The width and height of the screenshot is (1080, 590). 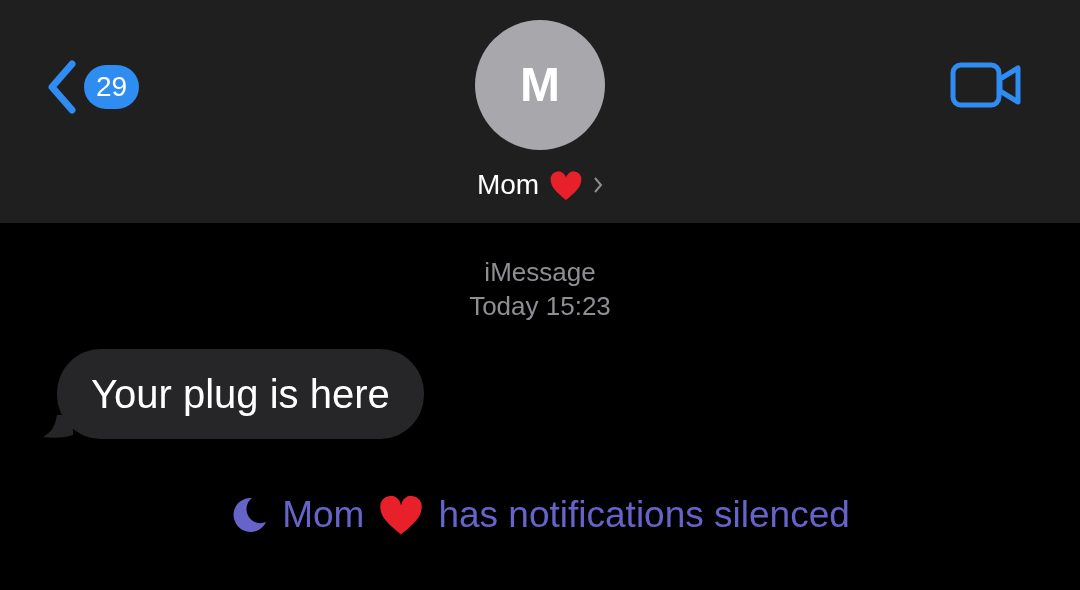 I want to click on notice-name: Mom, so click(x=323, y=515).